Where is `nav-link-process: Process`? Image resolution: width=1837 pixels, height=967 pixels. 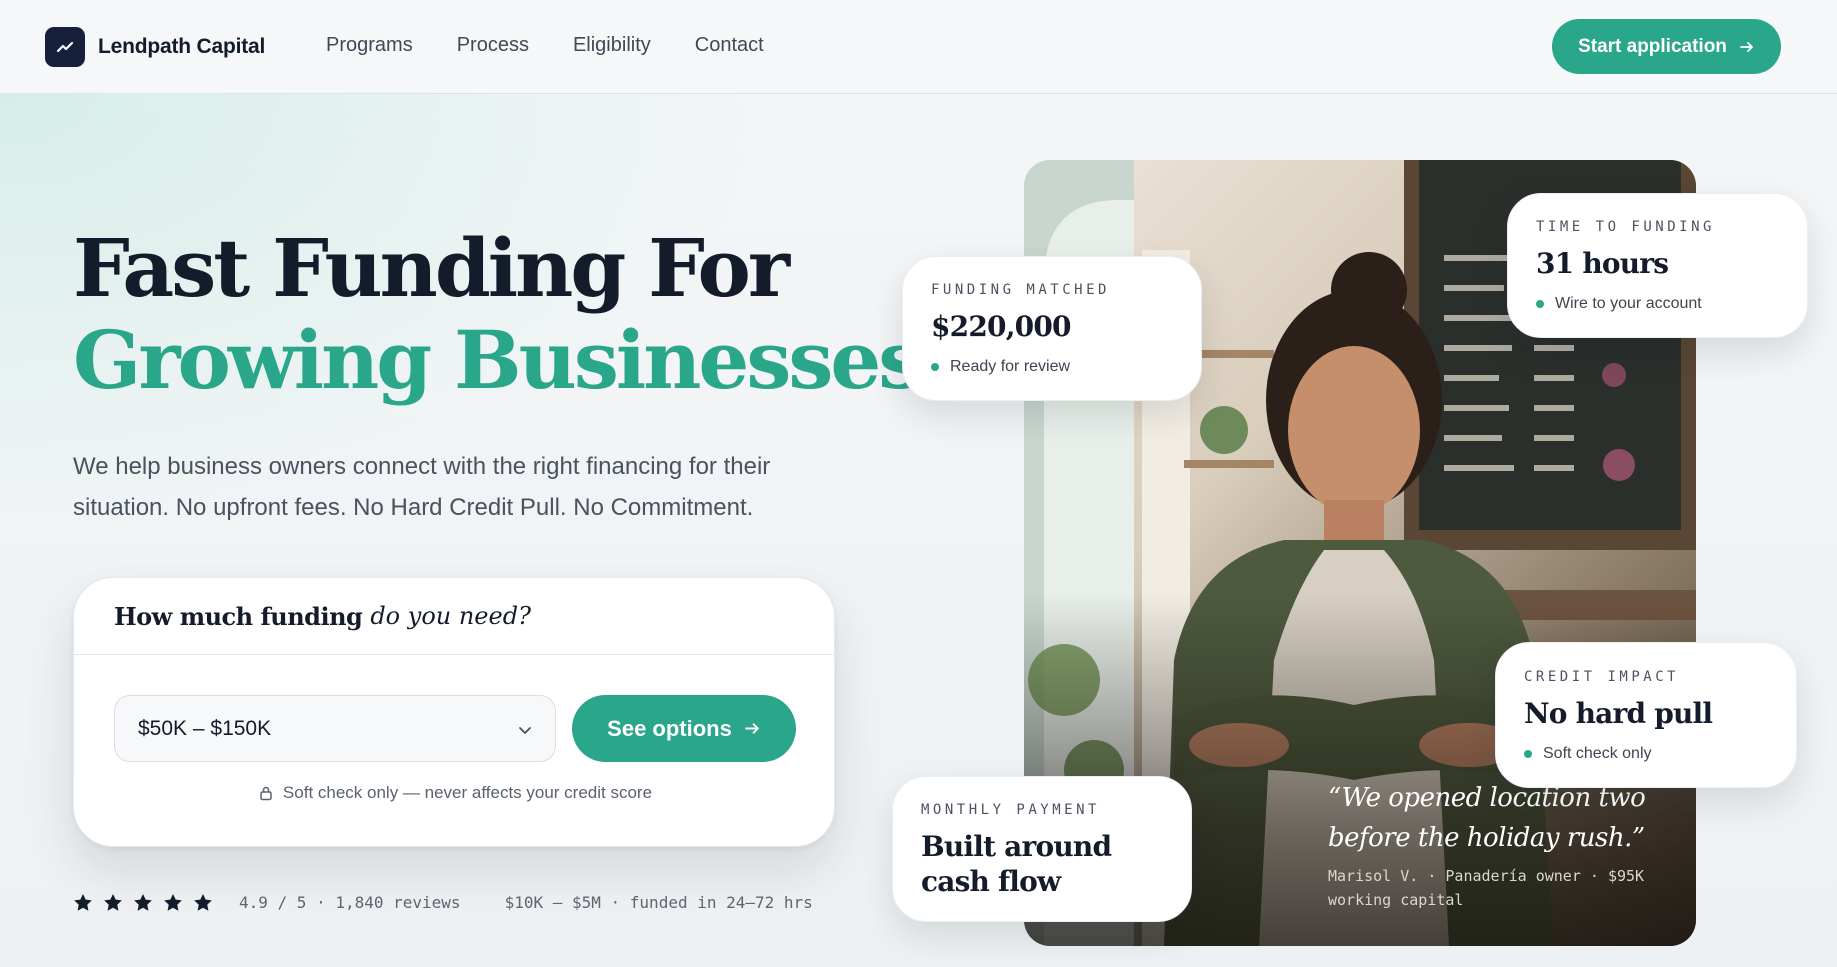
nav-link-process: Process is located at coordinates (493, 45).